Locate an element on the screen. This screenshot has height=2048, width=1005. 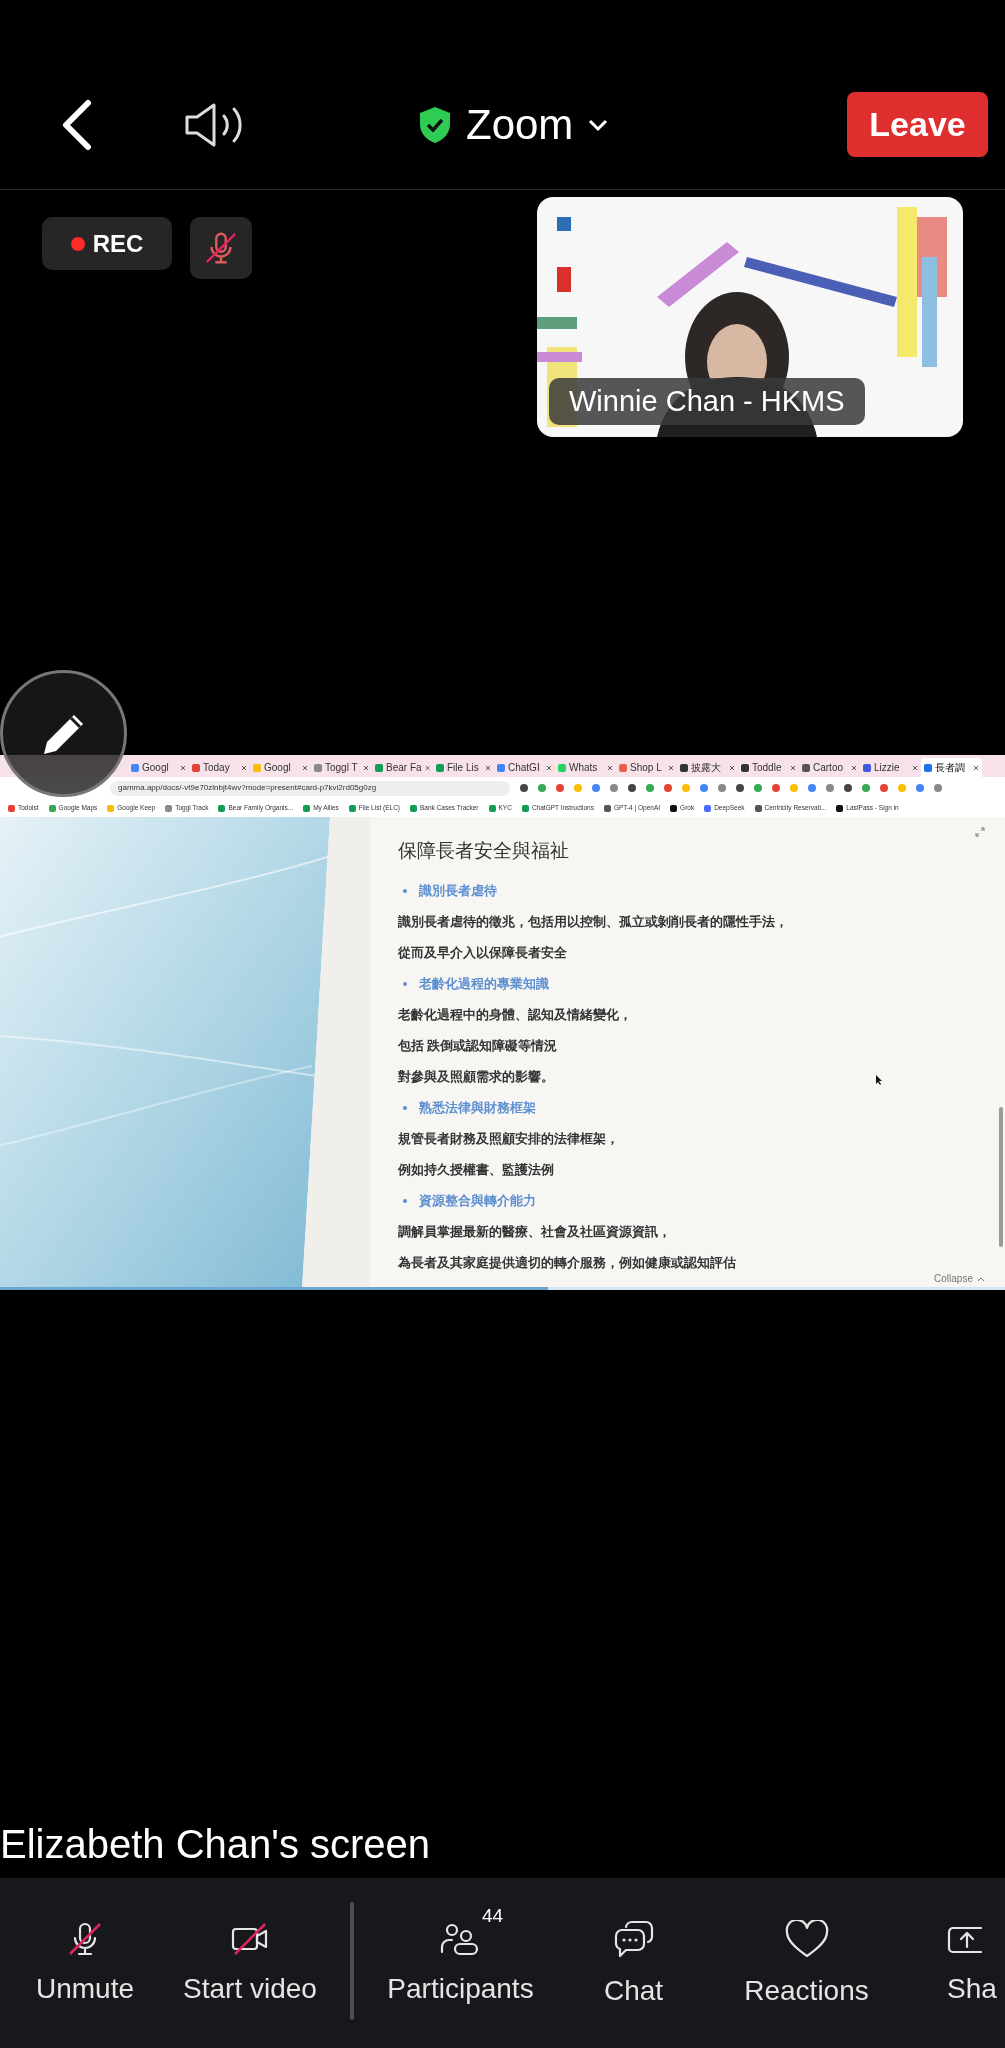
browser-tab: 長者調 is located at coordinates (951, 767).